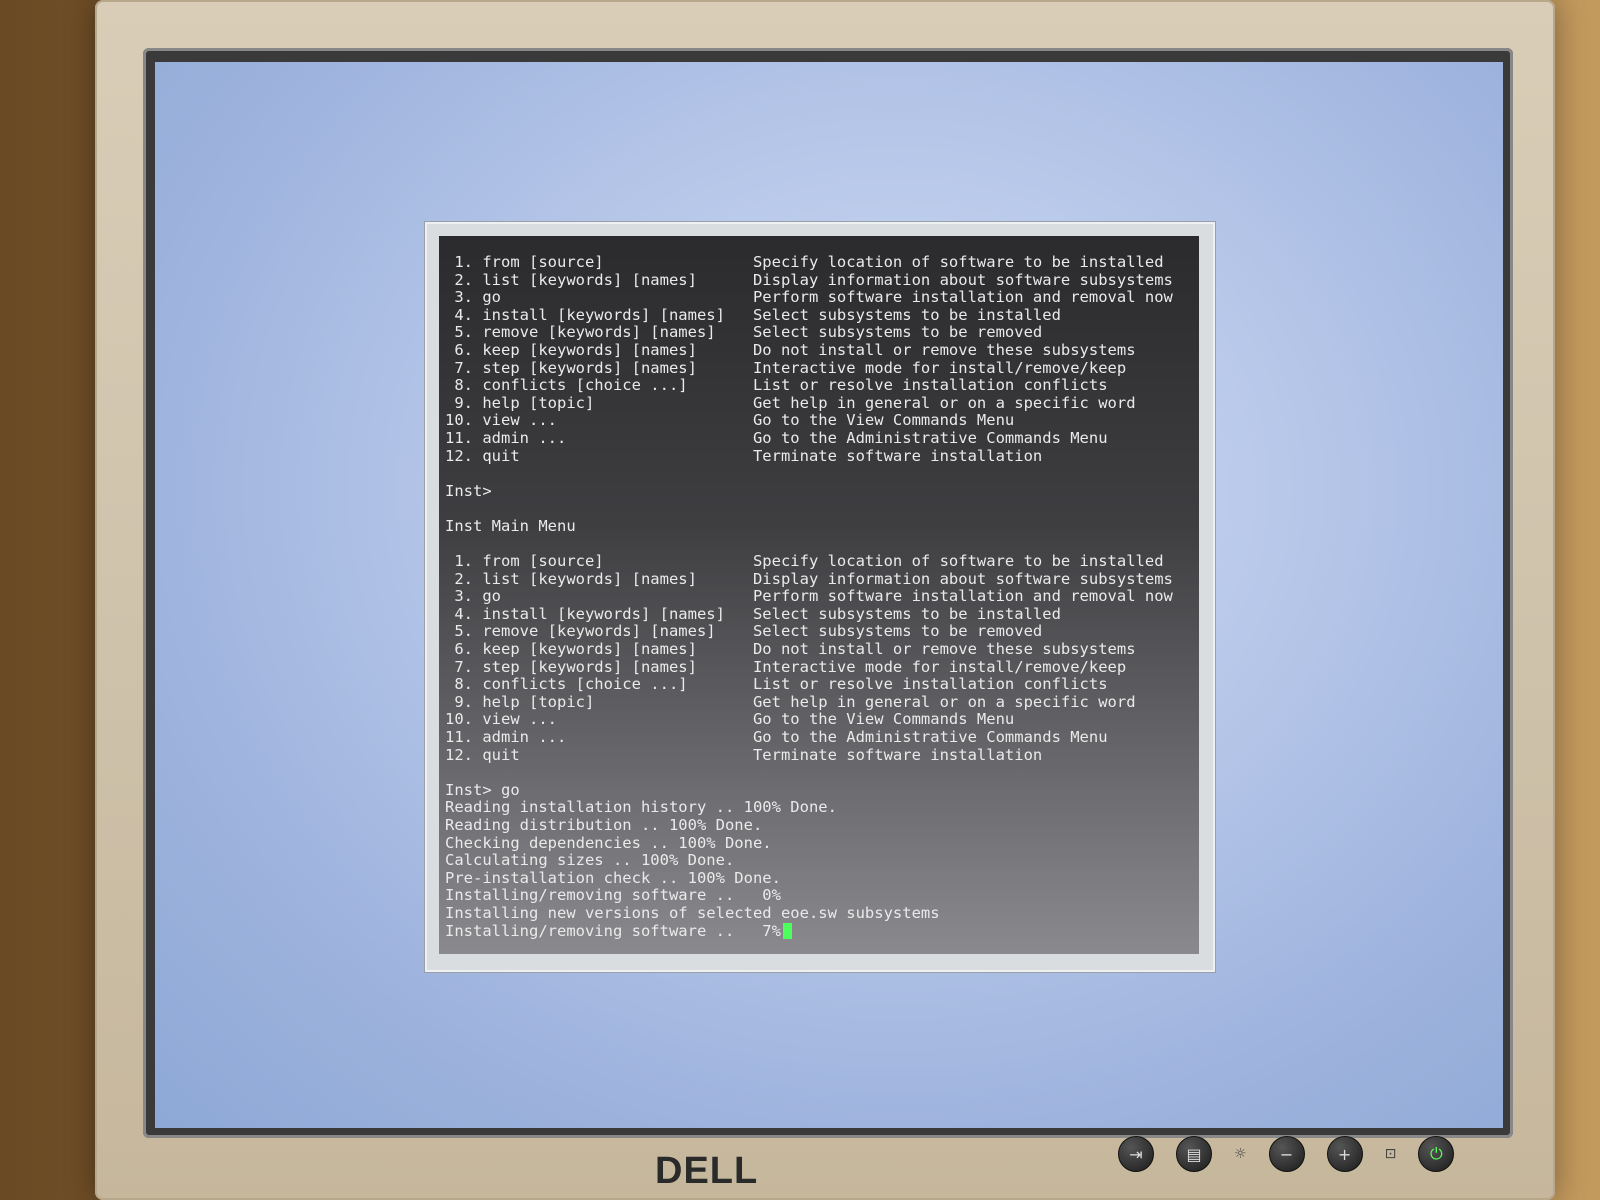  What do you see at coordinates (510, 525) in the screenshot?
I see `terminal-line: Inst Main Menu` at bounding box center [510, 525].